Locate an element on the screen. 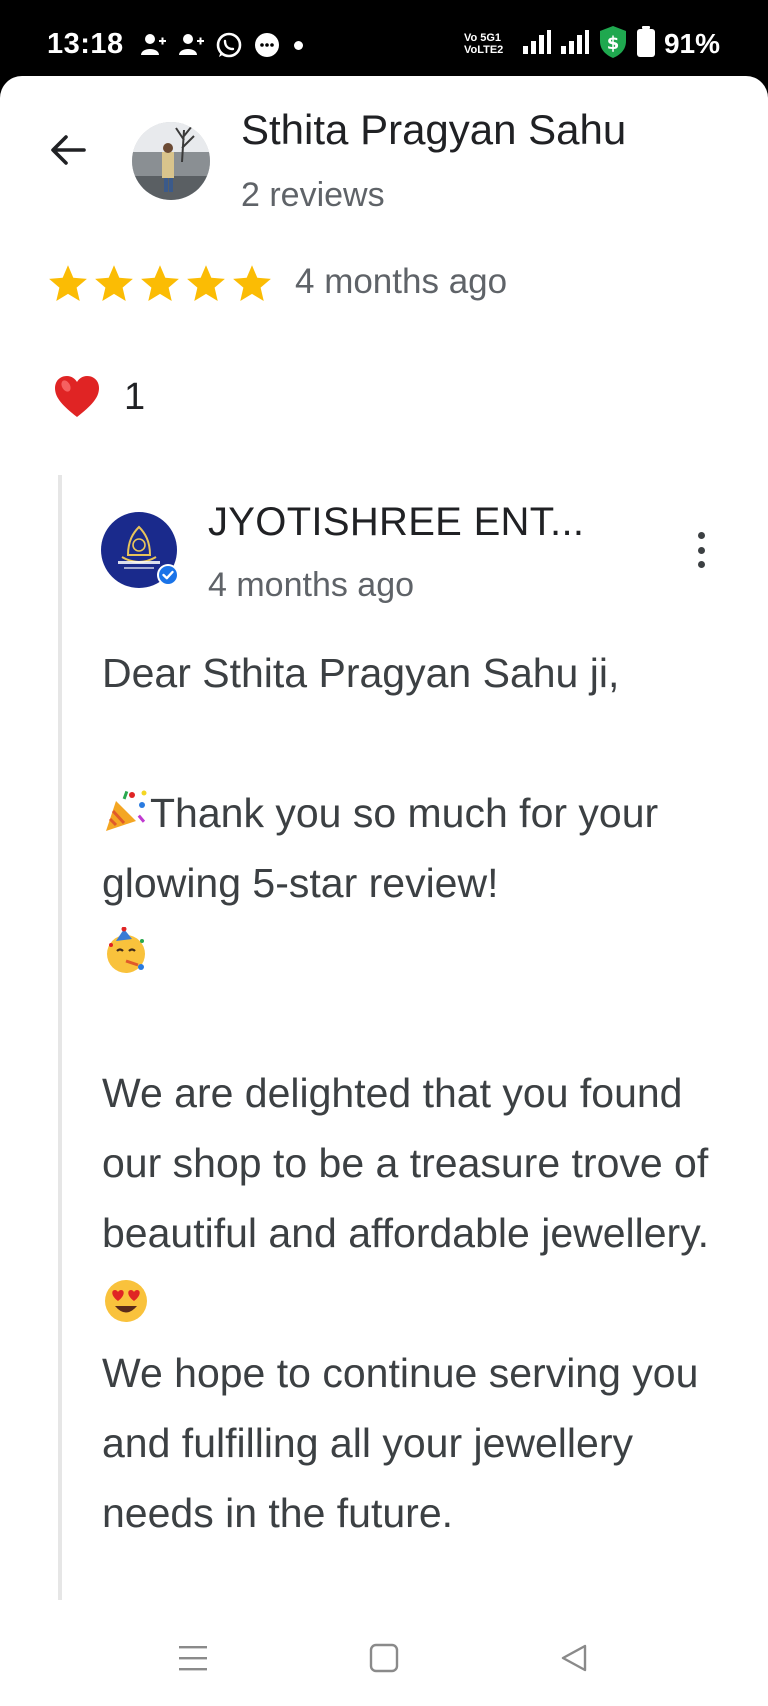 This screenshot has width=768, height=1706. whatsapp-icon is located at coordinates (229, 45).